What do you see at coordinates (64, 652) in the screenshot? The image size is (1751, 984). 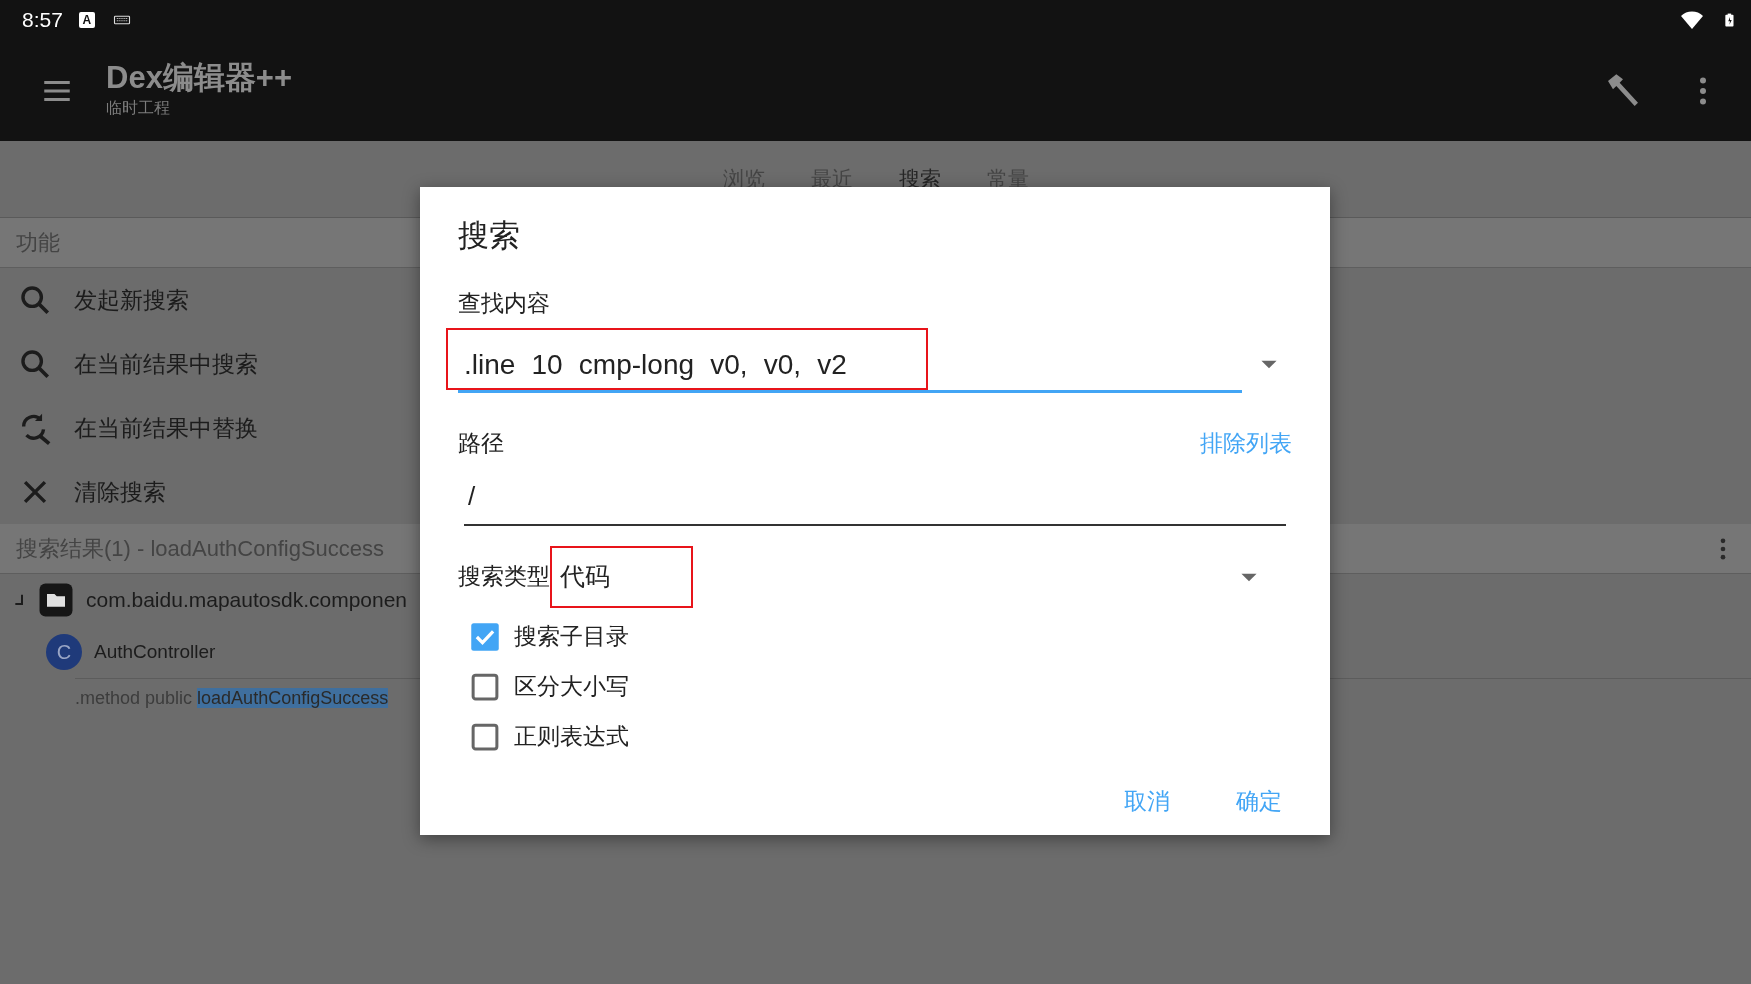 I see `class-badge: C` at bounding box center [64, 652].